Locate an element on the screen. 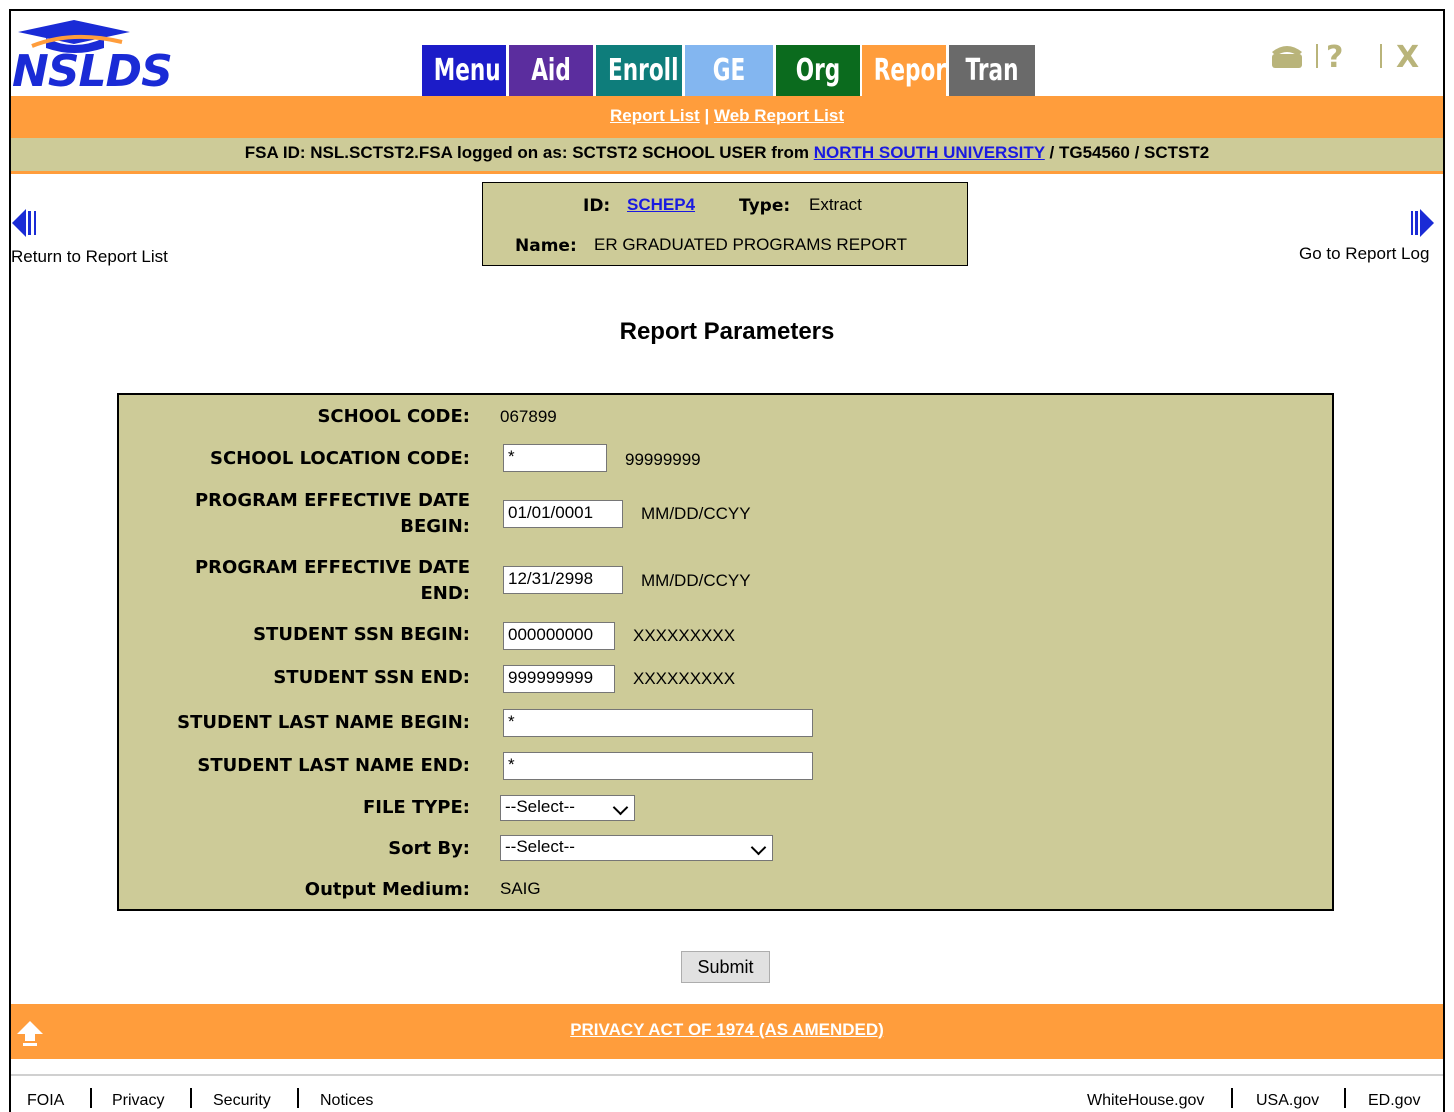 This screenshot has width=1454, height=1112. return-to-report-list-link: Return to Report List is located at coordinates (89, 257).